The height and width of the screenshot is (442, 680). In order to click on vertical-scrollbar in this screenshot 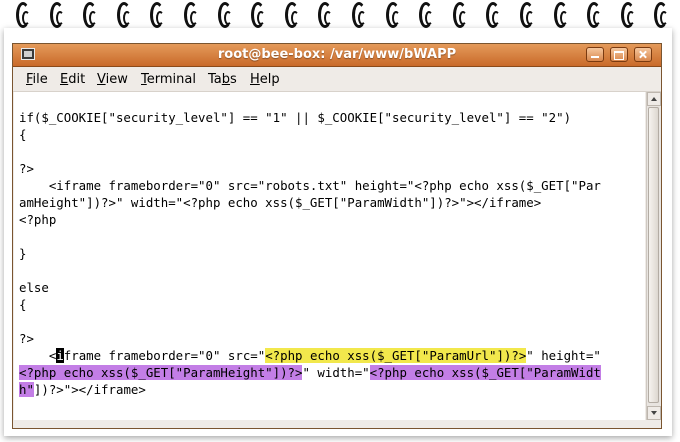, I will do `click(653, 256)`.